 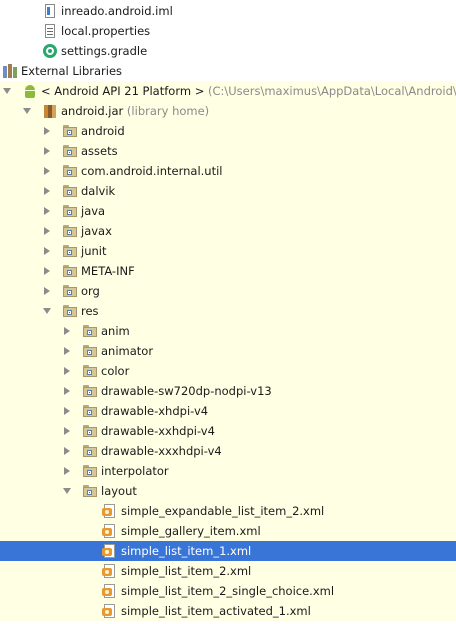 What do you see at coordinates (30, 91) in the screenshot?
I see `android-platform-icon` at bounding box center [30, 91].